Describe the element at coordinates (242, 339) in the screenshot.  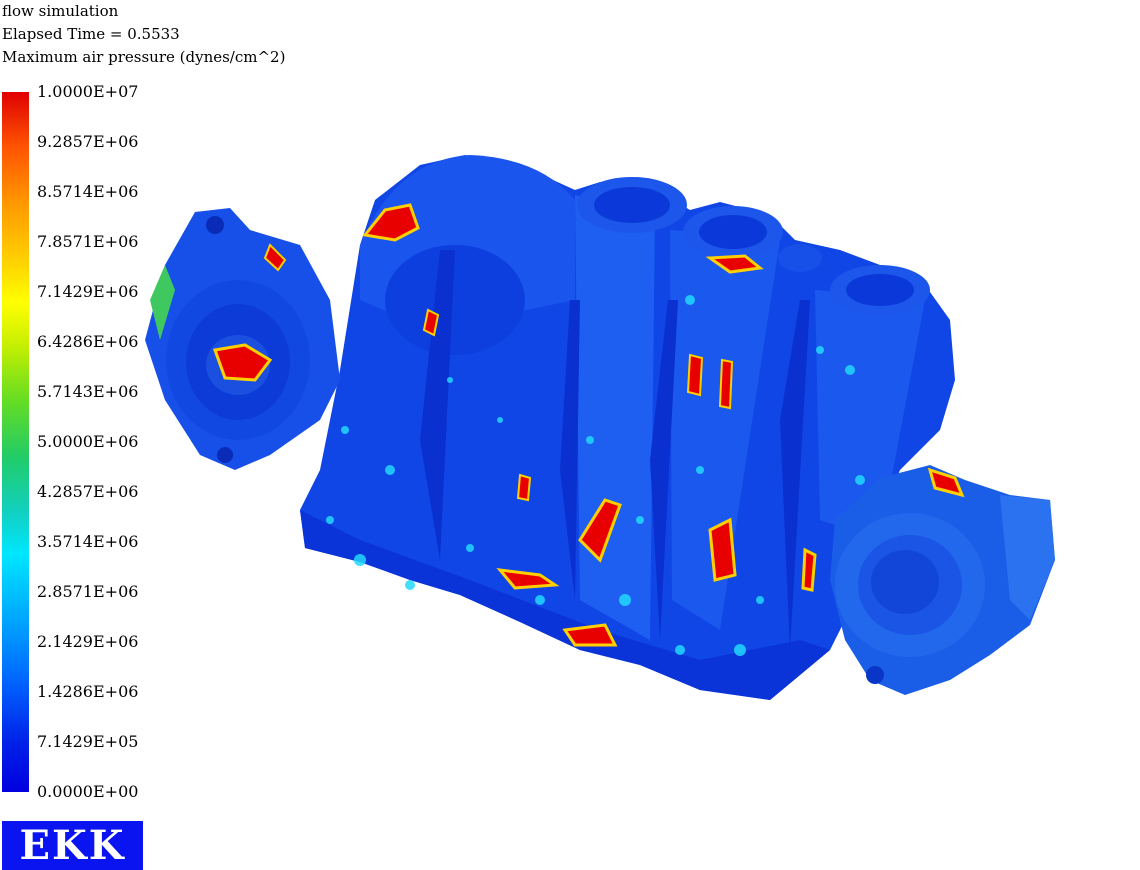
I see `left-flange` at that location.